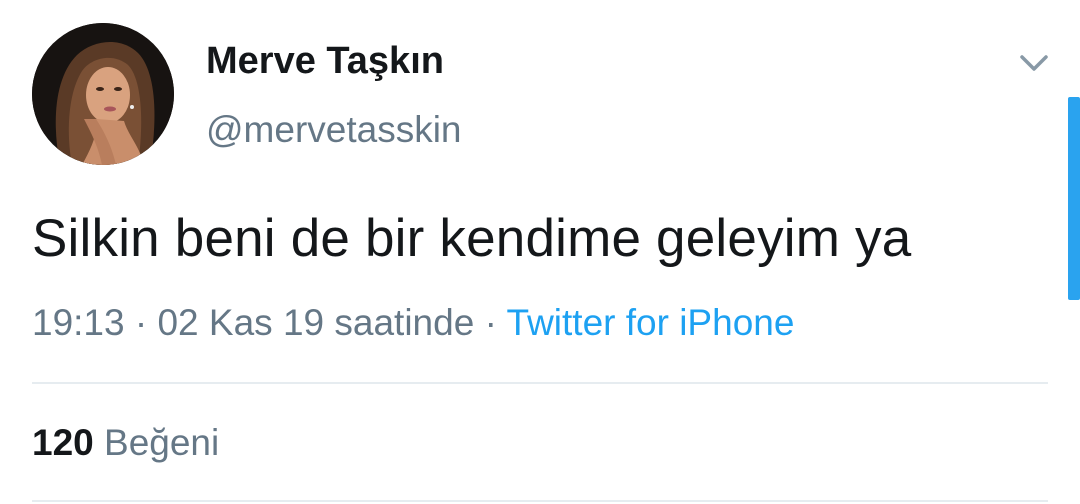 Image resolution: width=1080 pixels, height=504 pixels. Describe the element at coordinates (162, 442) in the screenshot. I see `likes-label: Beğeni` at that location.